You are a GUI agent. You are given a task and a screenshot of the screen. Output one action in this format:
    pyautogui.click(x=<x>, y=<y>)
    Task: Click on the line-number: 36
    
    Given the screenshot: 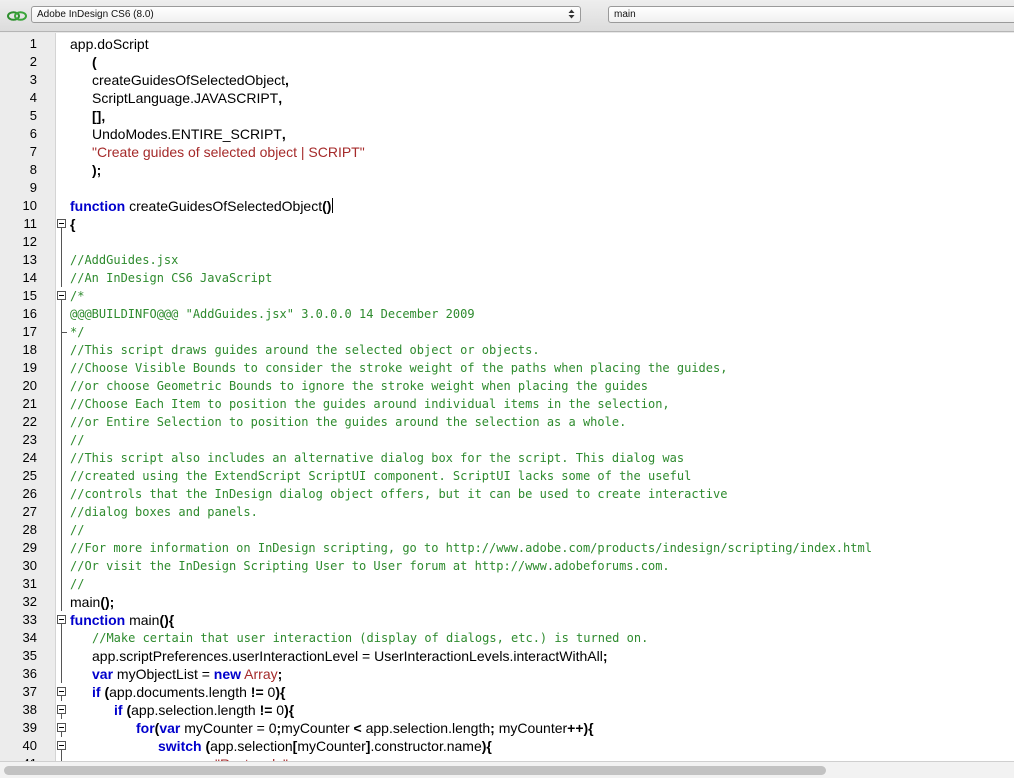 What is the action you would take?
    pyautogui.click(x=29, y=673)
    